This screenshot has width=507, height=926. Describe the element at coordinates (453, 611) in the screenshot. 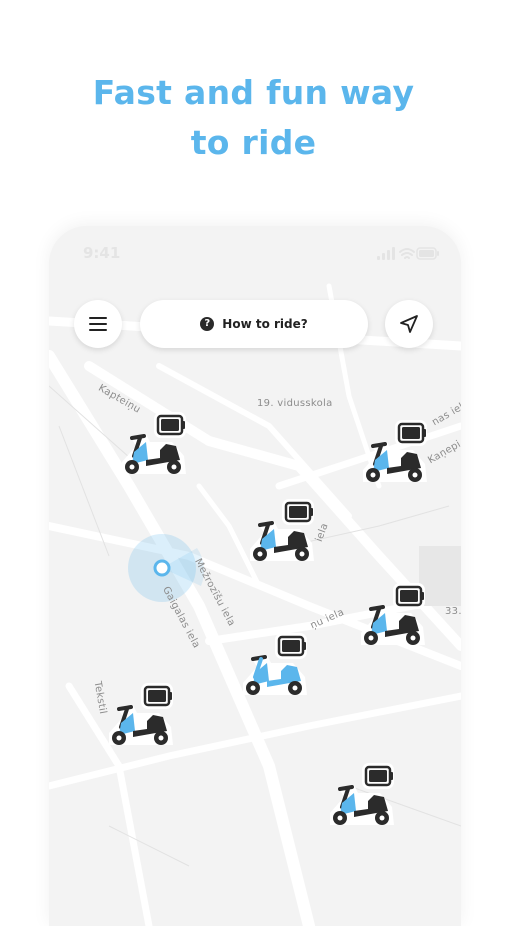

I see `street-label: 33.` at that location.